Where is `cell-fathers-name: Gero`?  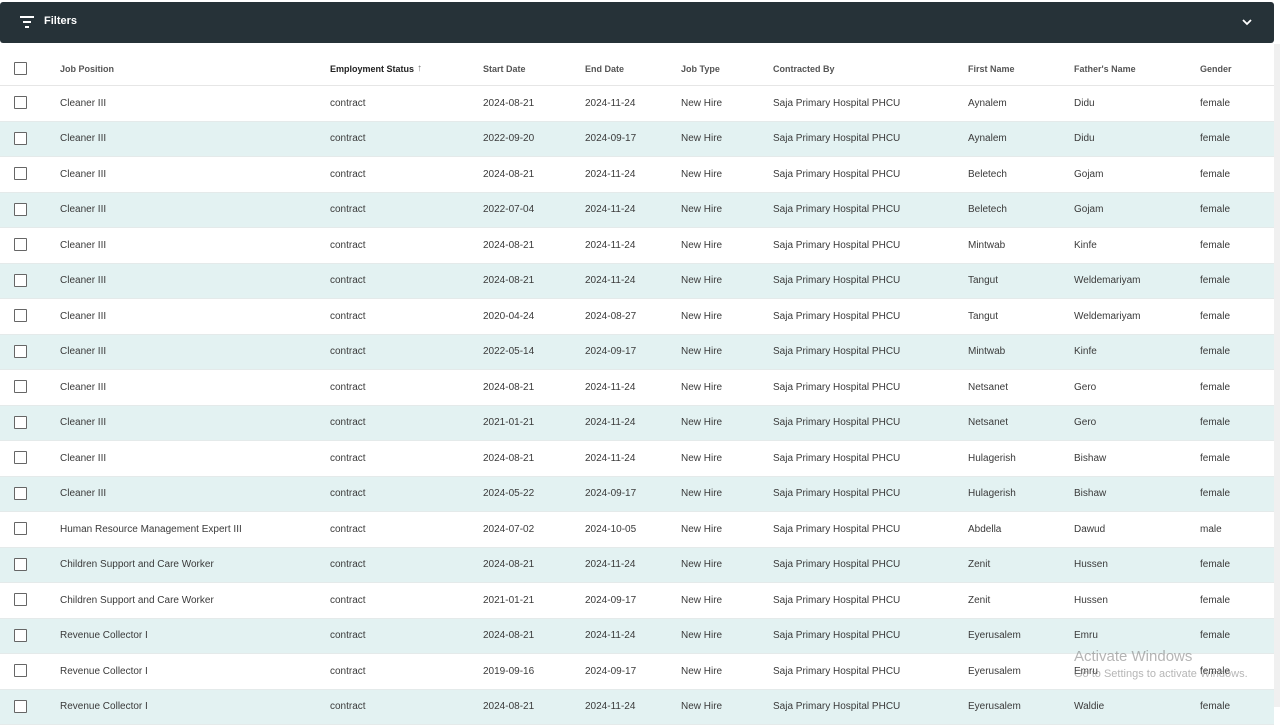
cell-fathers-name: Gero is located at coordinates (1085, 423).